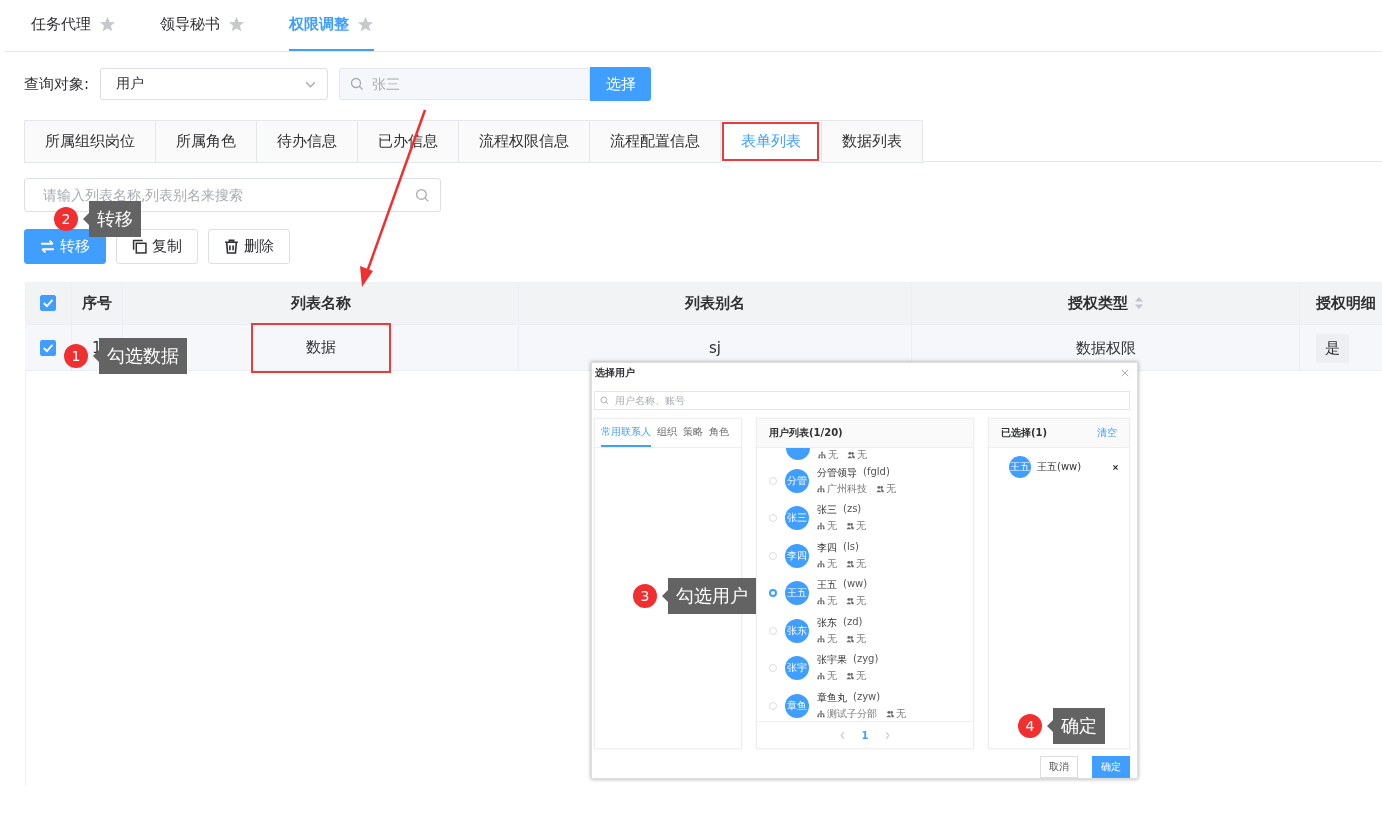 Image resolution: width=1382 pixels, height=817 pixels. Describe the element at coordinates (853, 622) in the screenshot. I see `user-account: (zd)` at that location.